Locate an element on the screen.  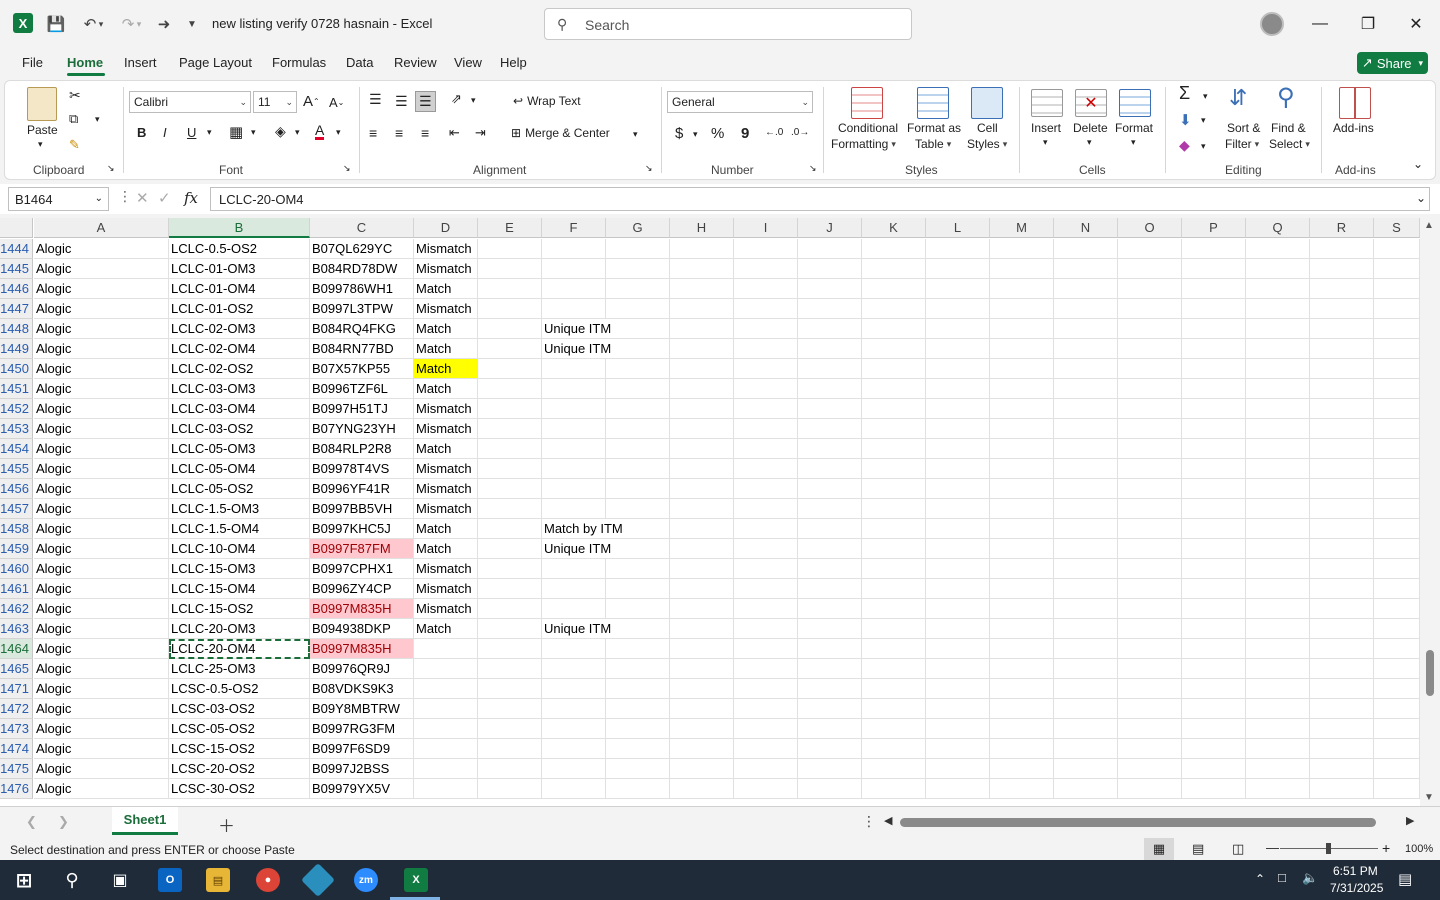
row-header: 1461 is located at coordinates (16, 589).